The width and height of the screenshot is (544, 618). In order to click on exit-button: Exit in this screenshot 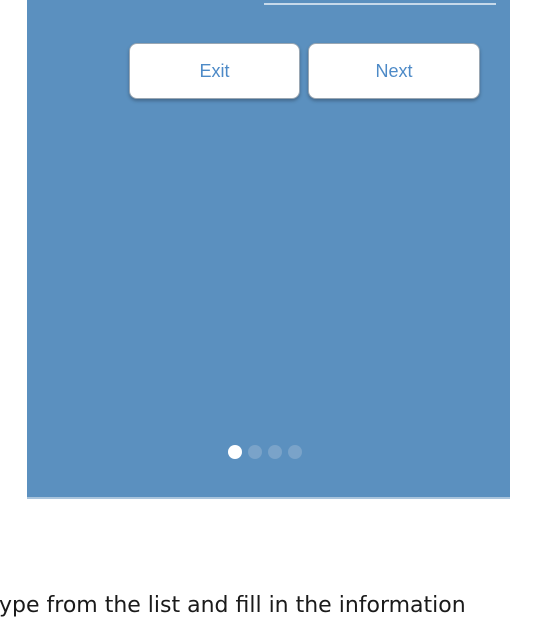, I will do `click(214, 71)`.